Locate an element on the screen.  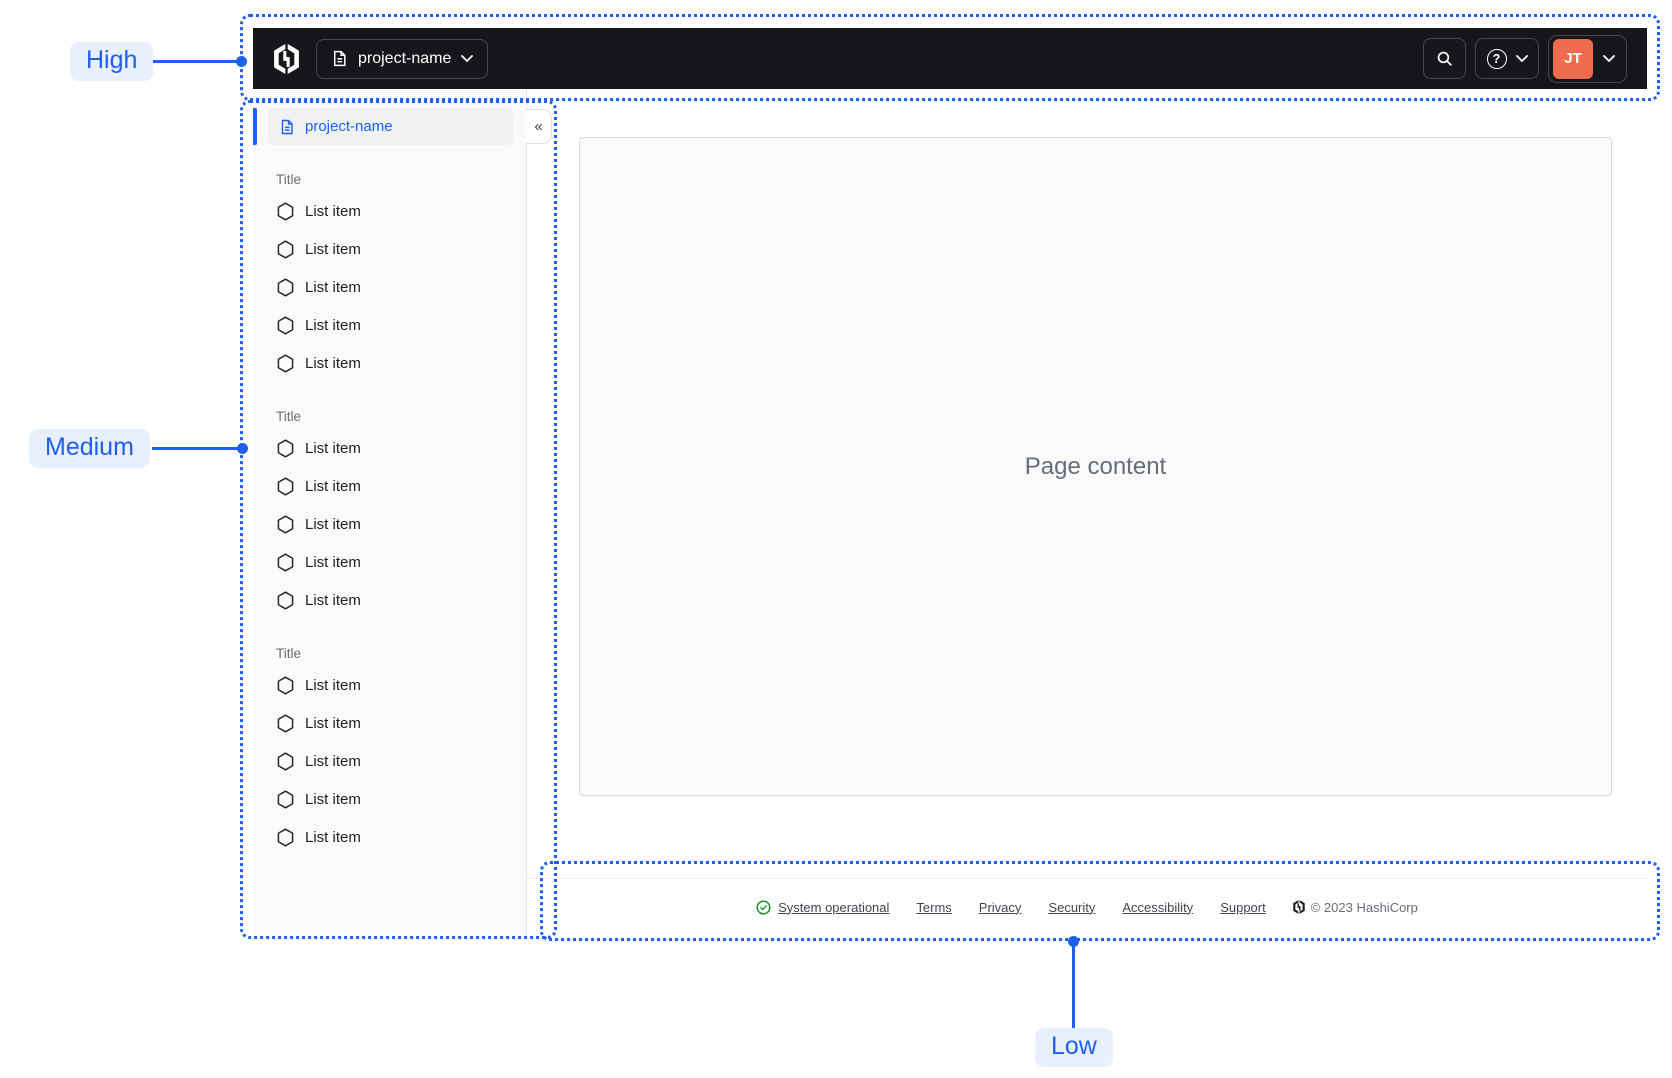
page-content-label: Page content is located at coordinates (1095, 466).